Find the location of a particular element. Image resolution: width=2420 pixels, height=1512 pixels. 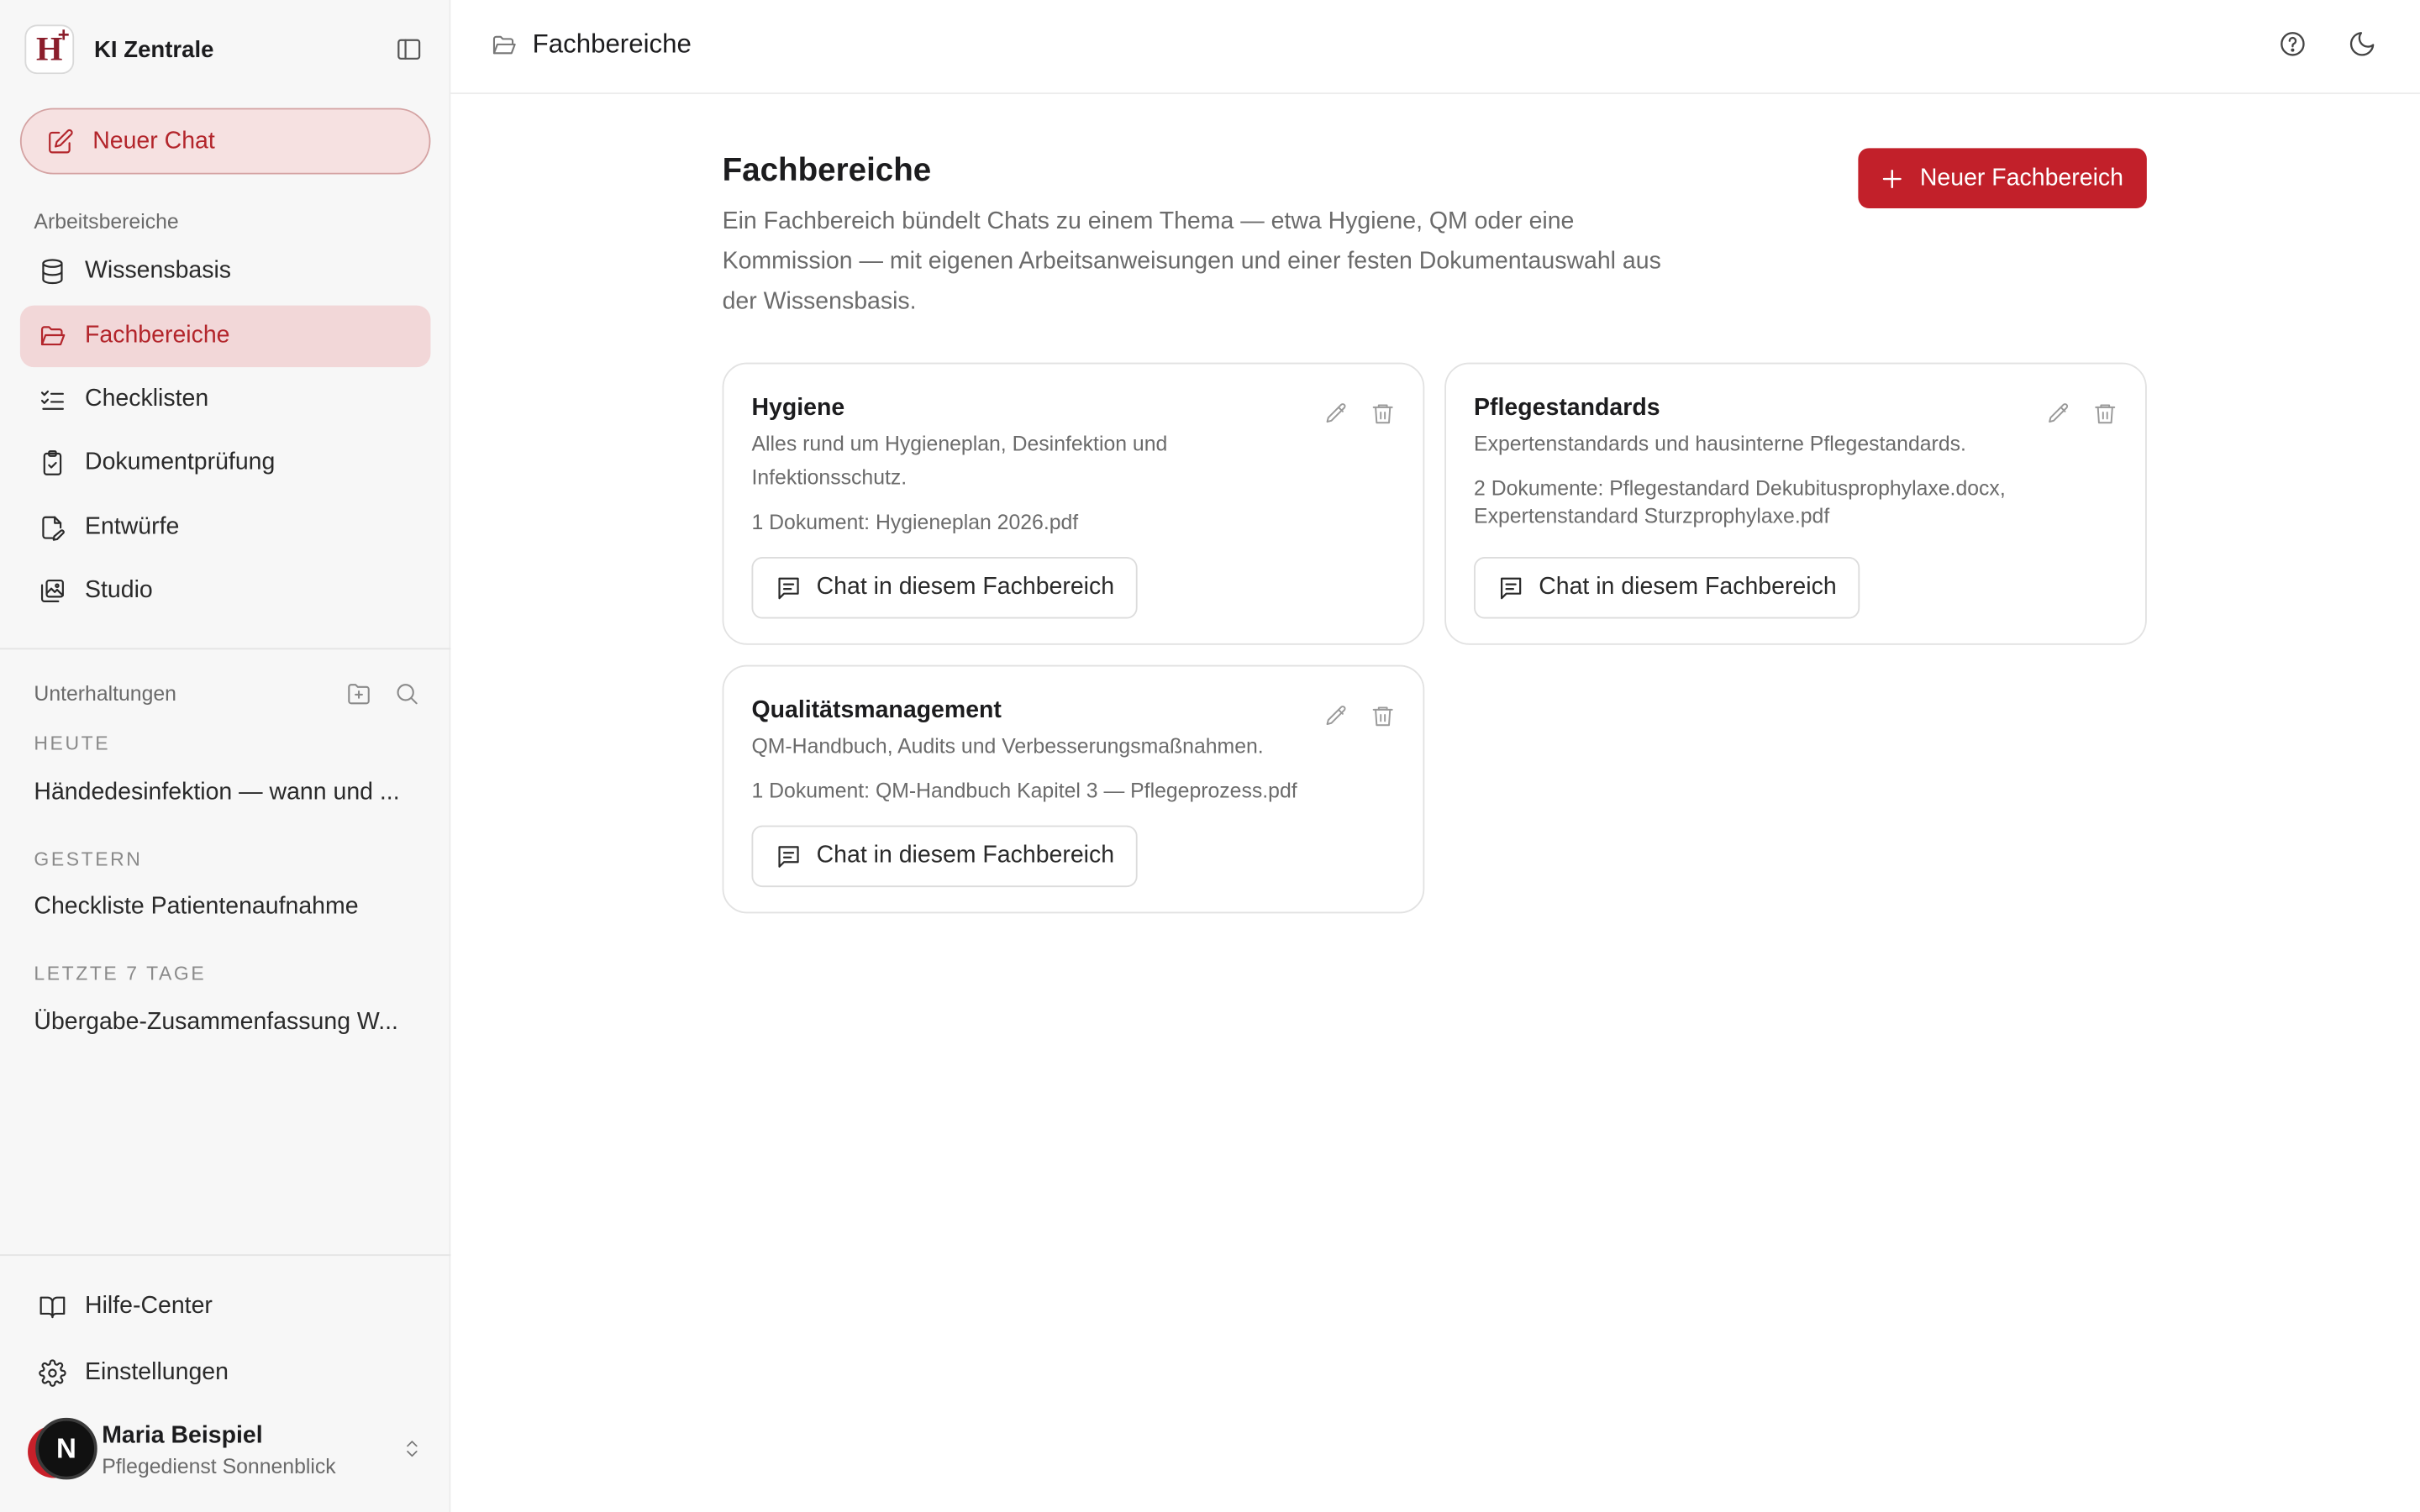

sidebar-item-label: Wissensbasis is located at coordinates (158, 270).